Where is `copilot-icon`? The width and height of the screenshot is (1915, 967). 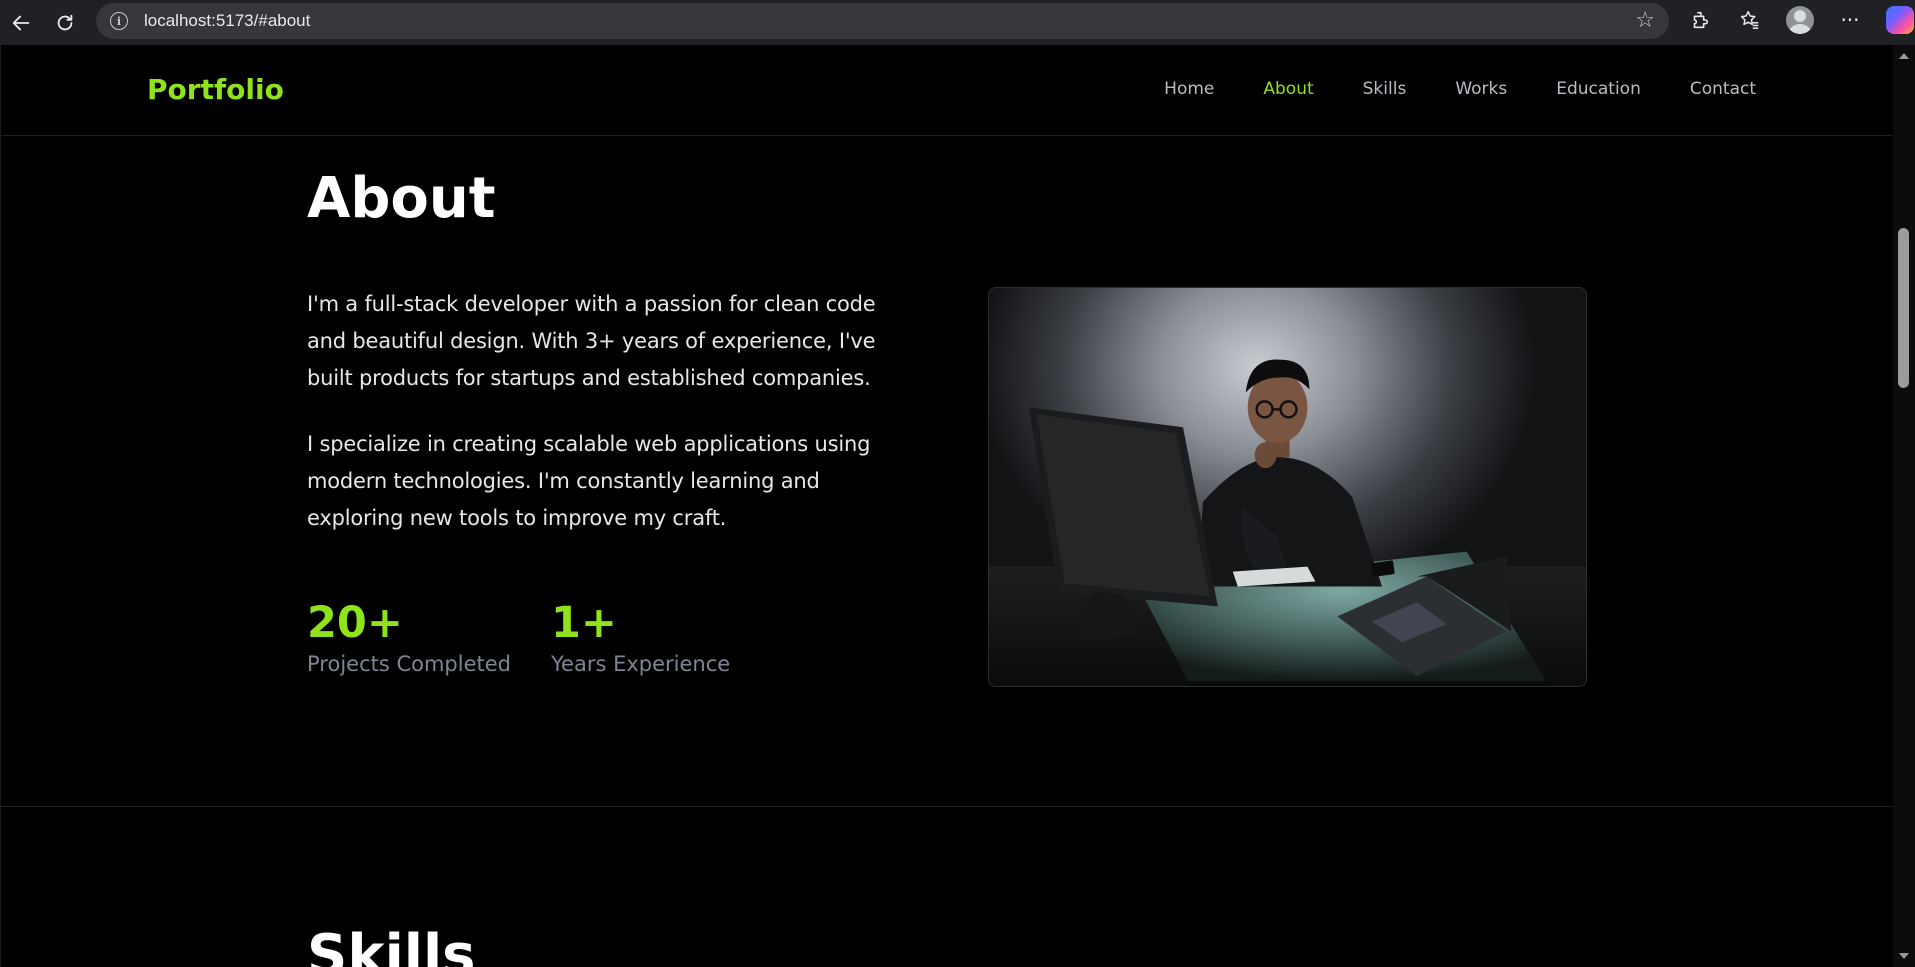
copilot-icon is located at coordinates (1900, 20).